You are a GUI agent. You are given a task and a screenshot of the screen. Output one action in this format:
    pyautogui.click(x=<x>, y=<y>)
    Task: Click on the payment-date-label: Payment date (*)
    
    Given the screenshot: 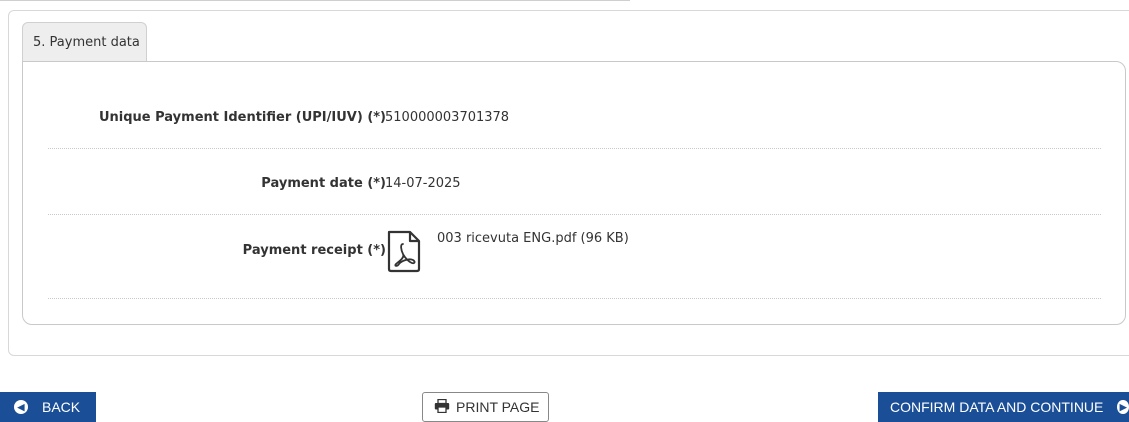 What is the action you would take?
    pyautogui.click(x=323, y=183)
    